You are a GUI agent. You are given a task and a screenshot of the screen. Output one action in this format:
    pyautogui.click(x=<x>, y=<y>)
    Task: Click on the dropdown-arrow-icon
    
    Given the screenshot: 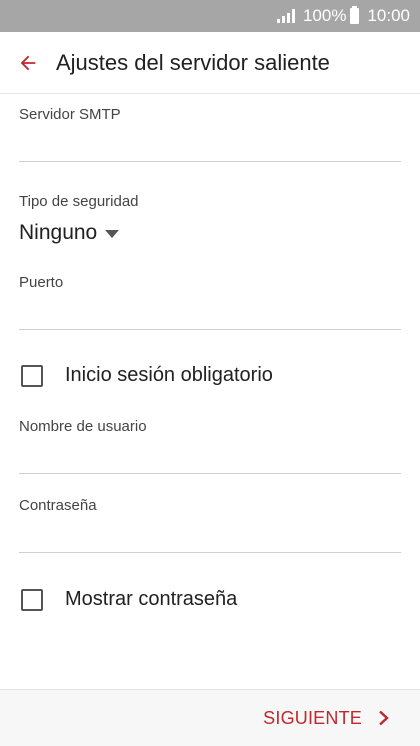 What is the action you would take?
    pyautogui.click(x=112, y=234)
    